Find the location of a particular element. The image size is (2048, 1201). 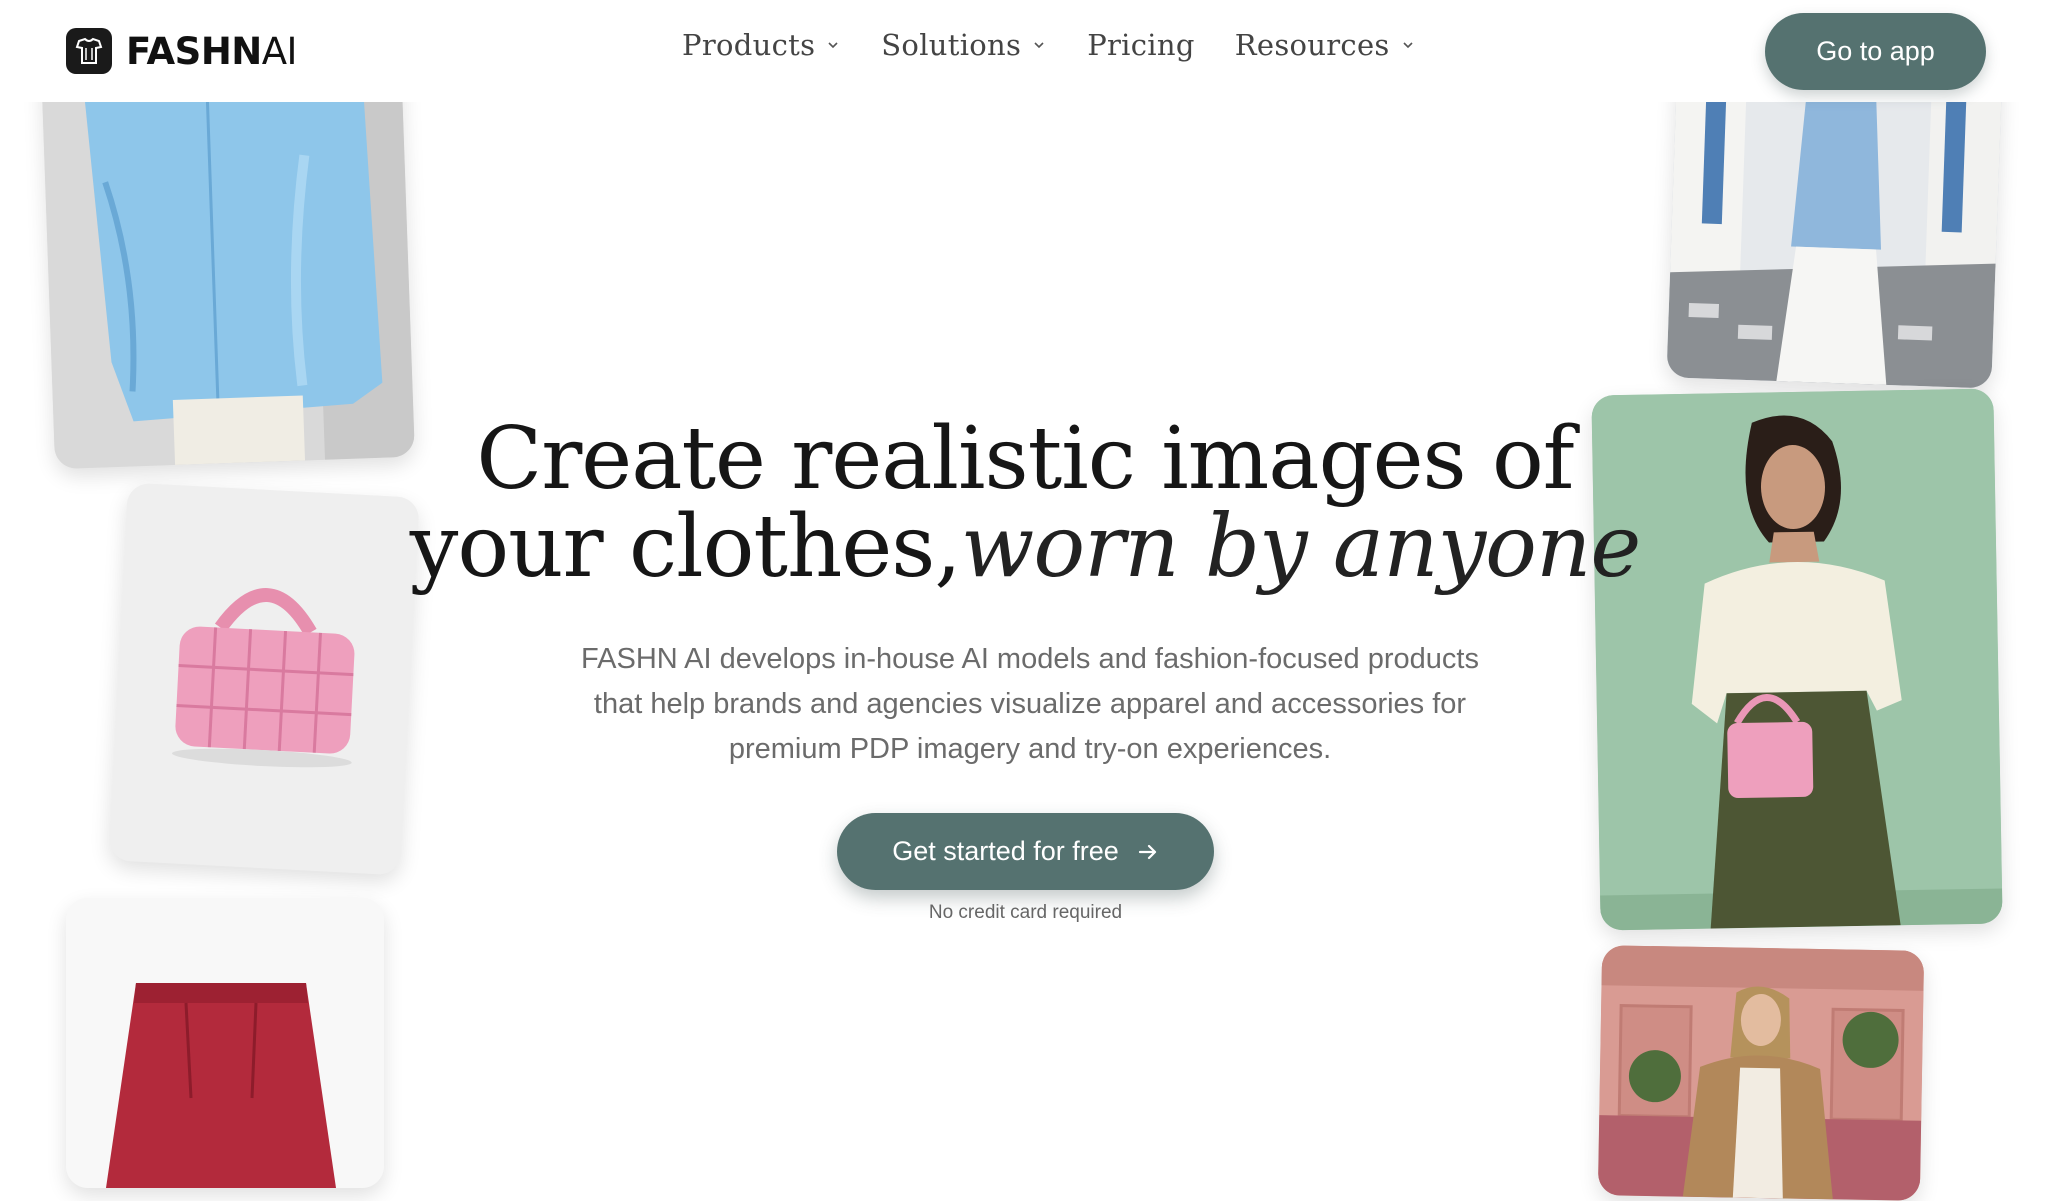

nav-solutions-label: Solutions is located at coordinates (951, 45).